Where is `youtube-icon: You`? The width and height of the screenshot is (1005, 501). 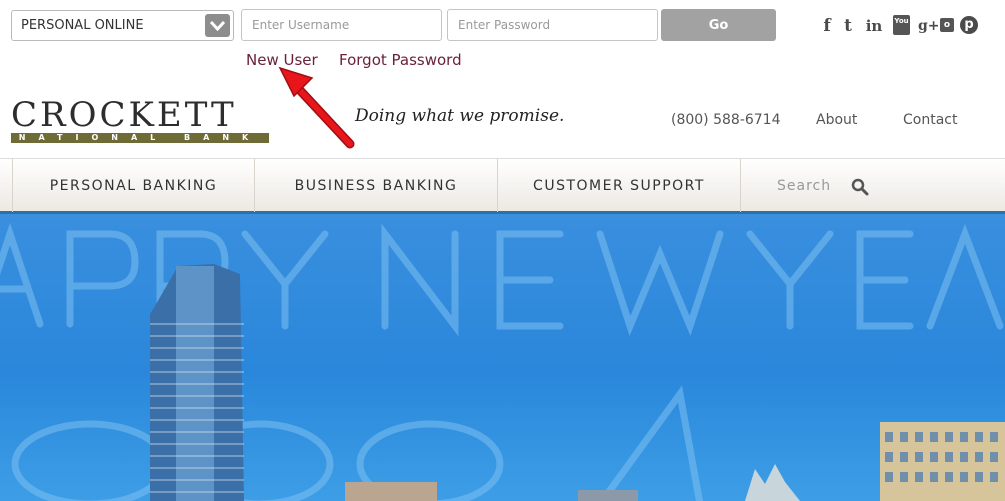 youtube-icon: You is located at coordinates (901, 25).